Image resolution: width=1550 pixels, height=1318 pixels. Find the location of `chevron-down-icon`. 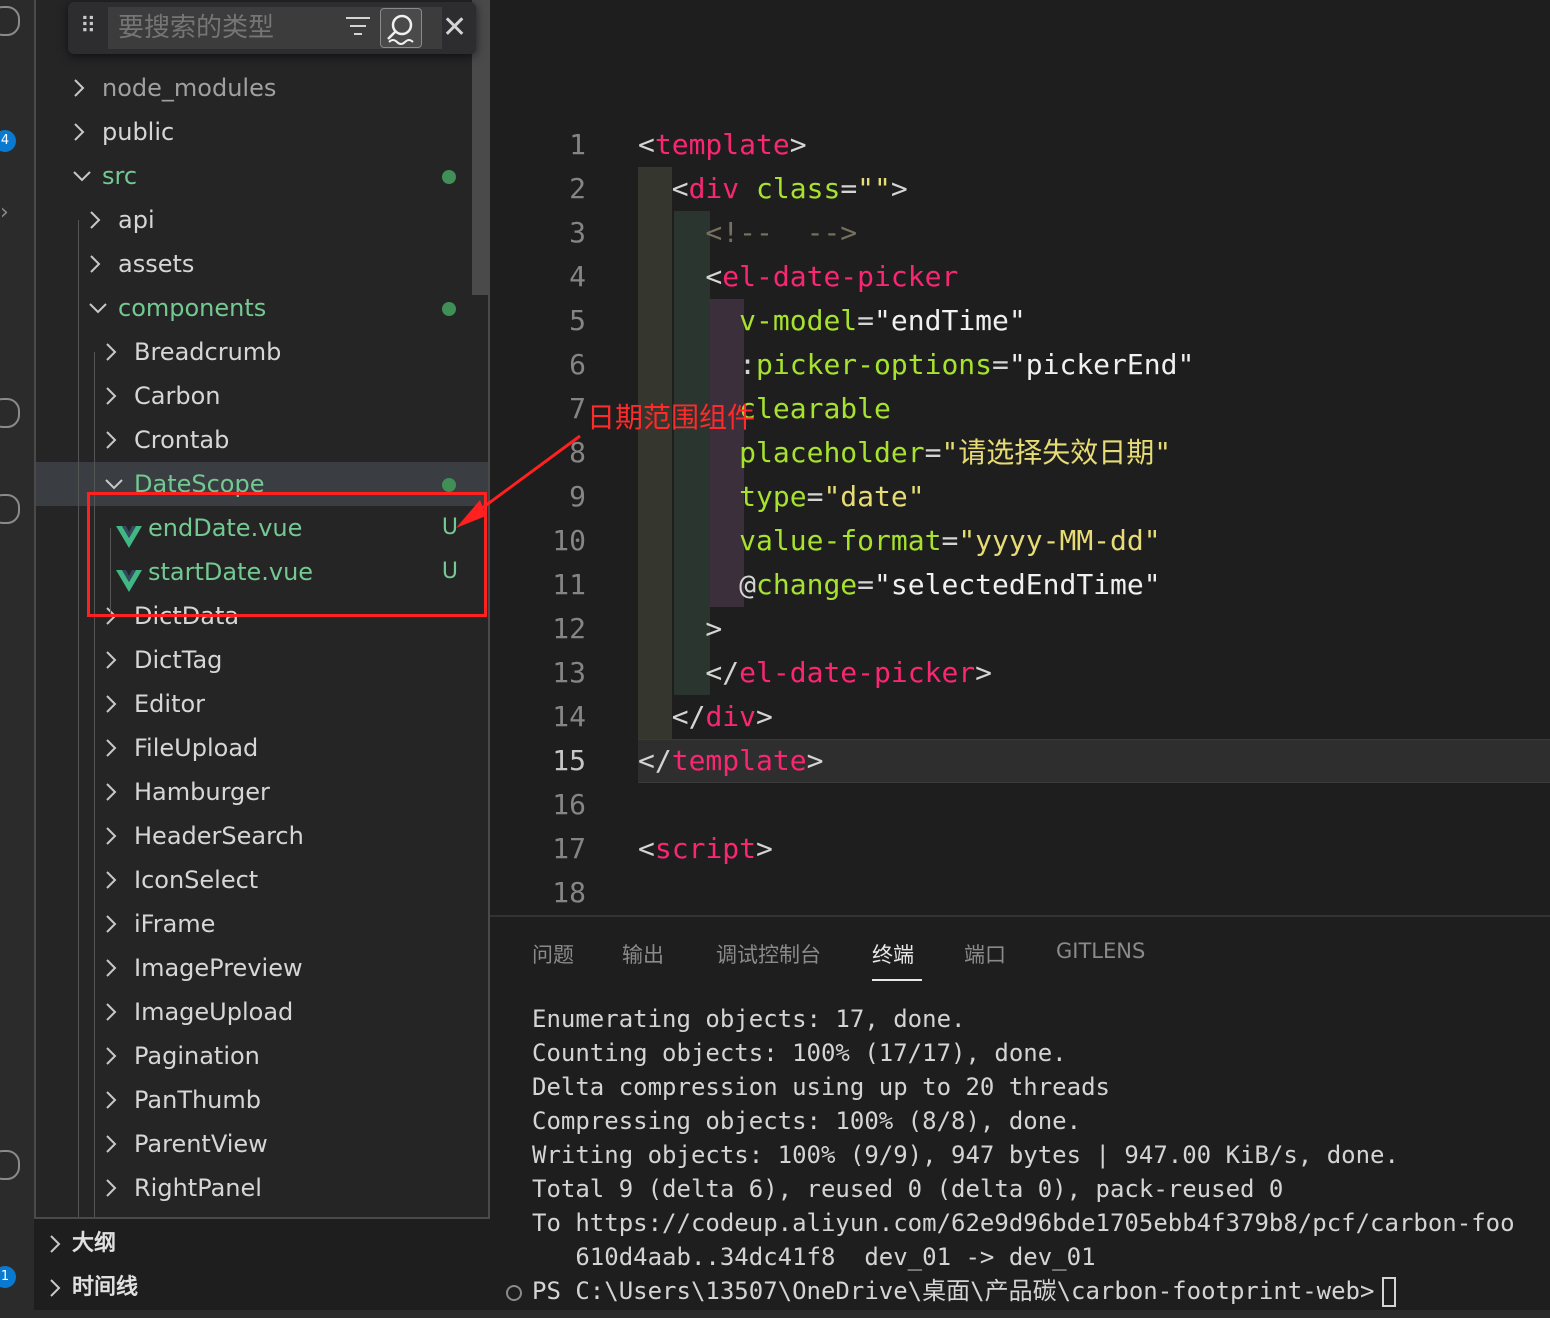

chevron-down-icon is located at coordinates (98, 308).